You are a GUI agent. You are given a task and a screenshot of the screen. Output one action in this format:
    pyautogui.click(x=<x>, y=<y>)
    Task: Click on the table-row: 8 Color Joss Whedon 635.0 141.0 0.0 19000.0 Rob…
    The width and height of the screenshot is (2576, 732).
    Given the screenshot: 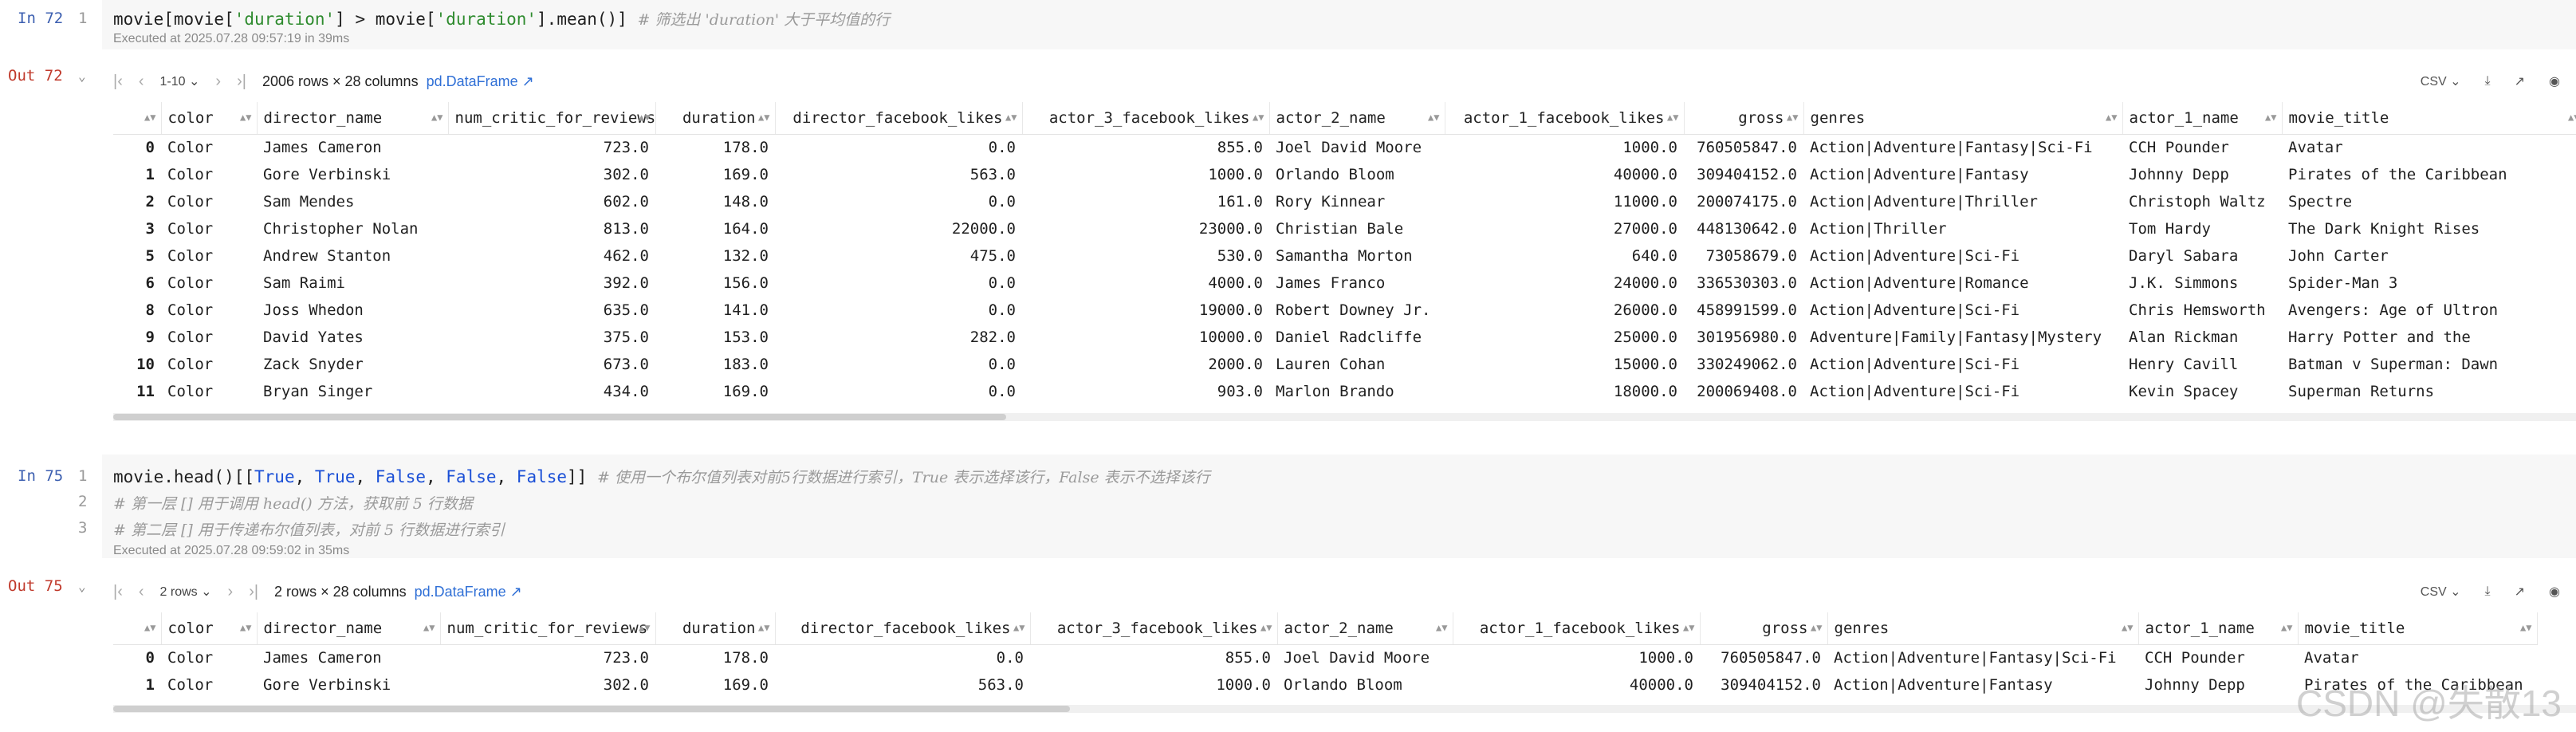 What is the action you would take?
    pyautogui.click(x=1345, y=310)
    